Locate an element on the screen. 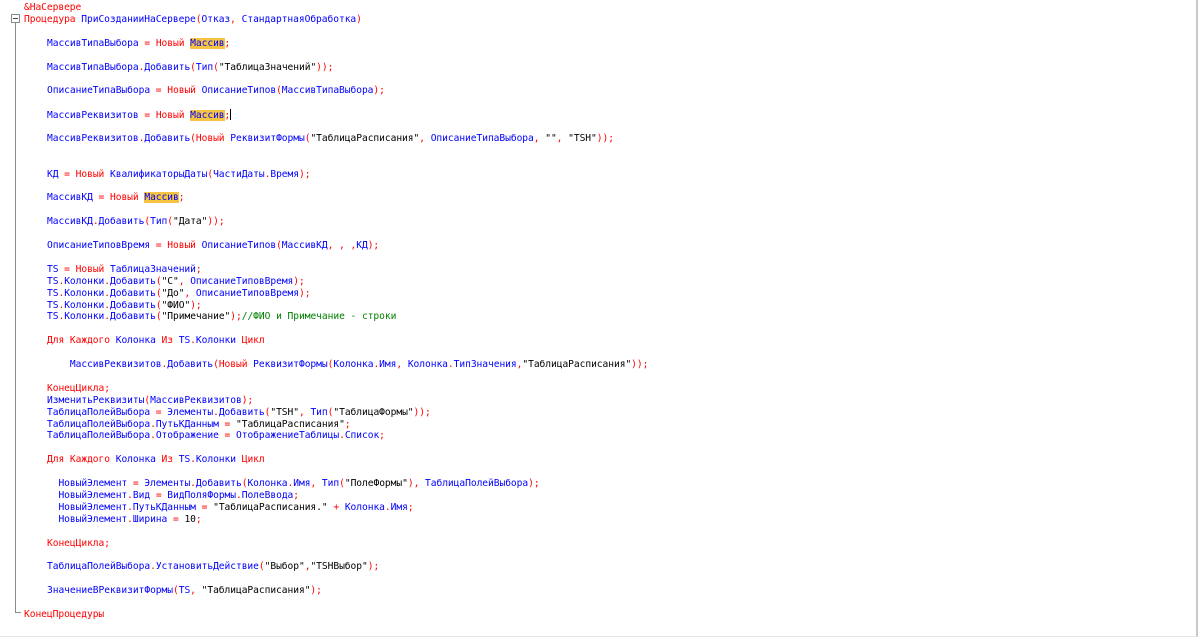 The height and width of the screenshot is (638, 1200). collapse-toggle-icon is located at coordinates (15, 18).